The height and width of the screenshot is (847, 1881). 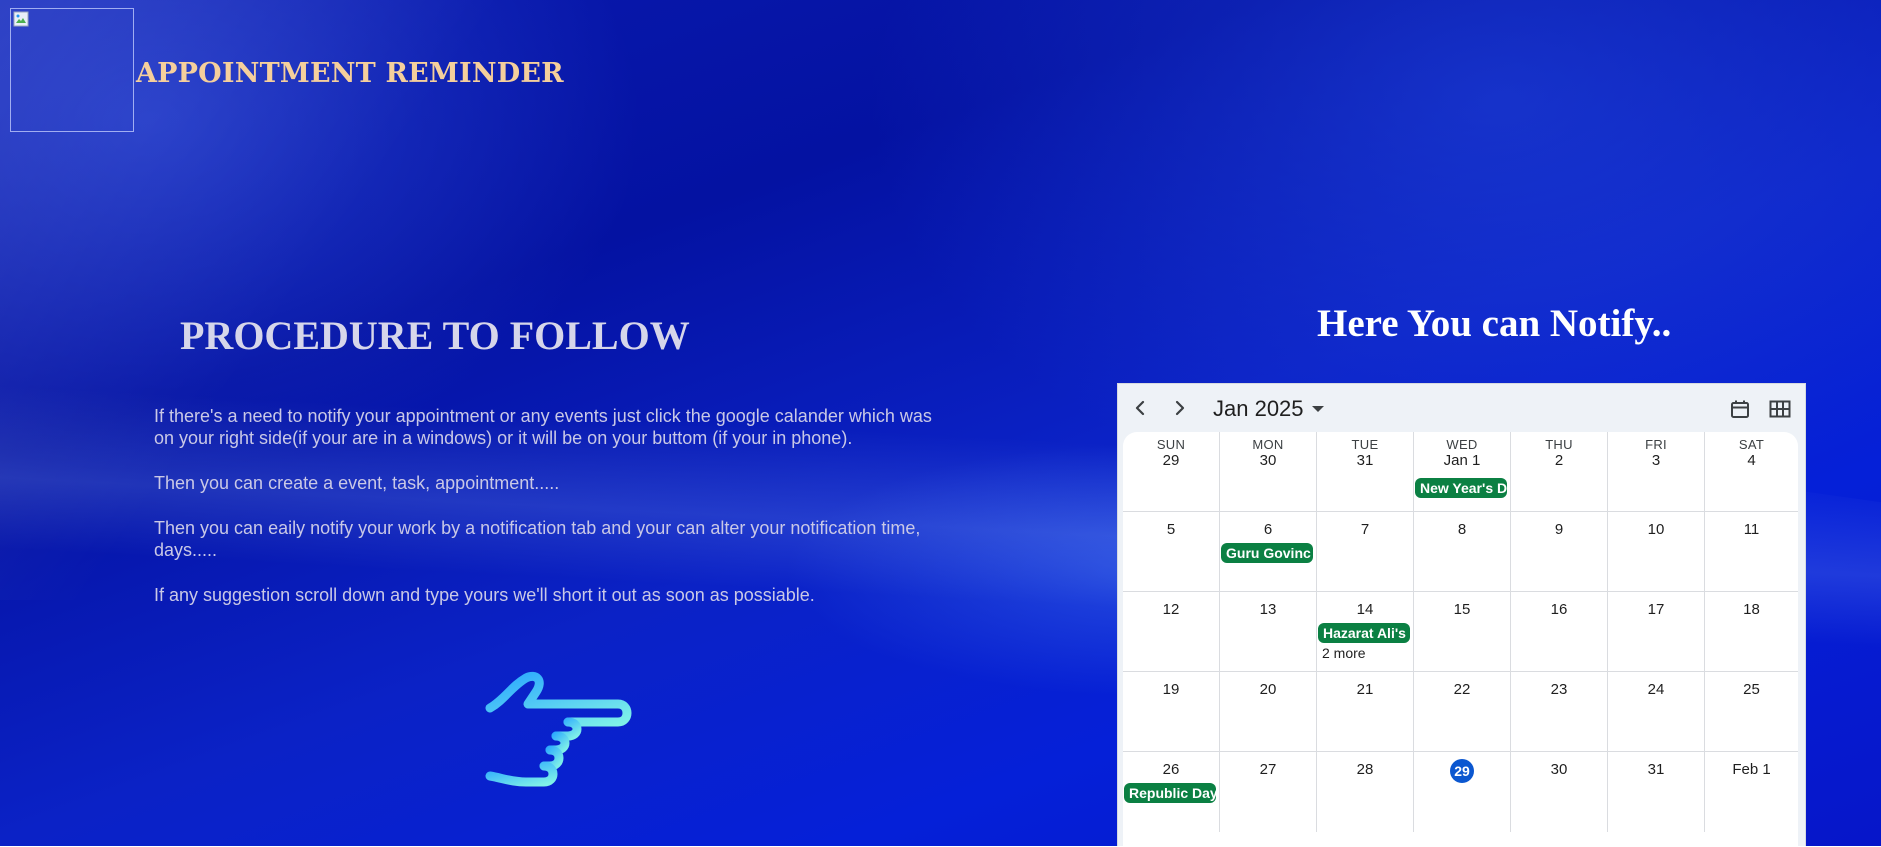 What do you see at coordinates (1559, 711) in the screenshot?
I see `calendar-day-cell: 23` at bounding box center [1559, 711].